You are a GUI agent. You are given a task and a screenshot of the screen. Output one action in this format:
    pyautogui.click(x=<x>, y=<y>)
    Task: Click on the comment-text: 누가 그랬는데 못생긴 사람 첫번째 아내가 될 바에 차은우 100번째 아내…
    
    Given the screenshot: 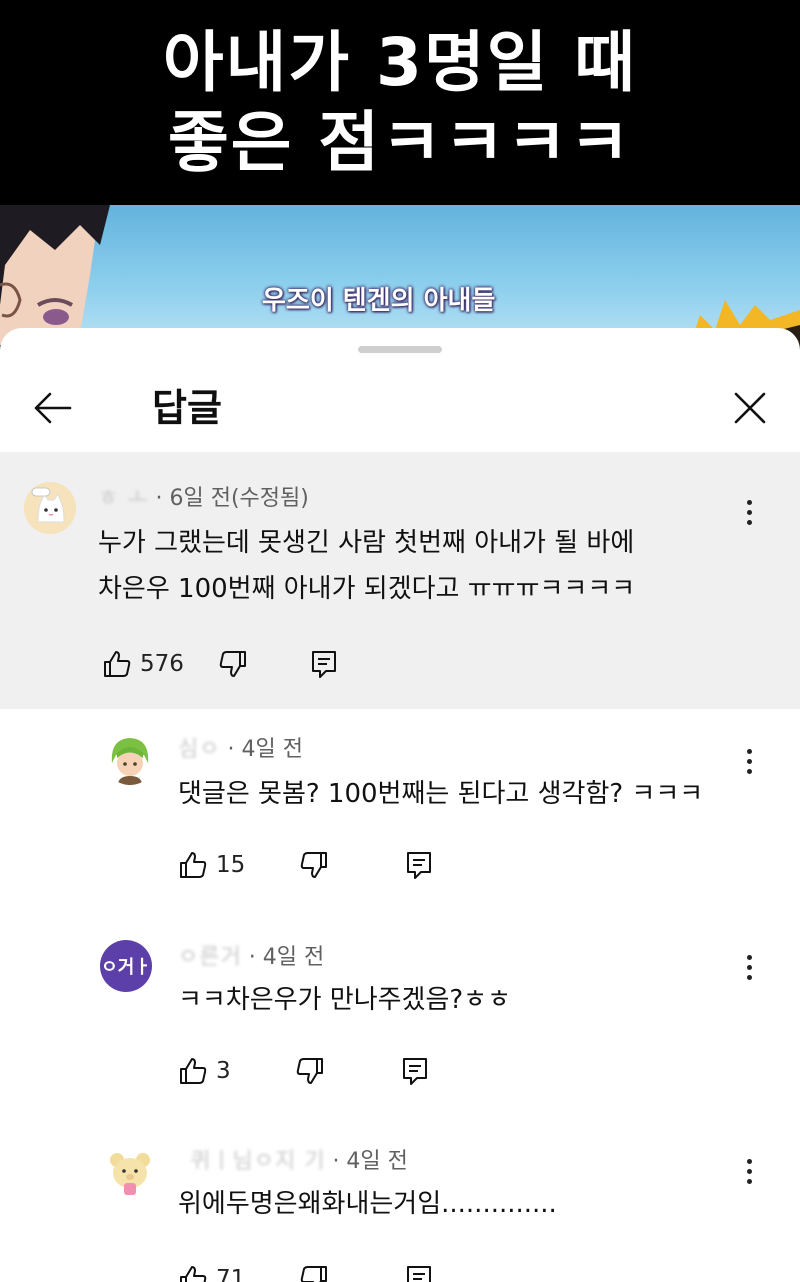 What is the action you would take?
    pyautogui.click(x=366, y=566)
    